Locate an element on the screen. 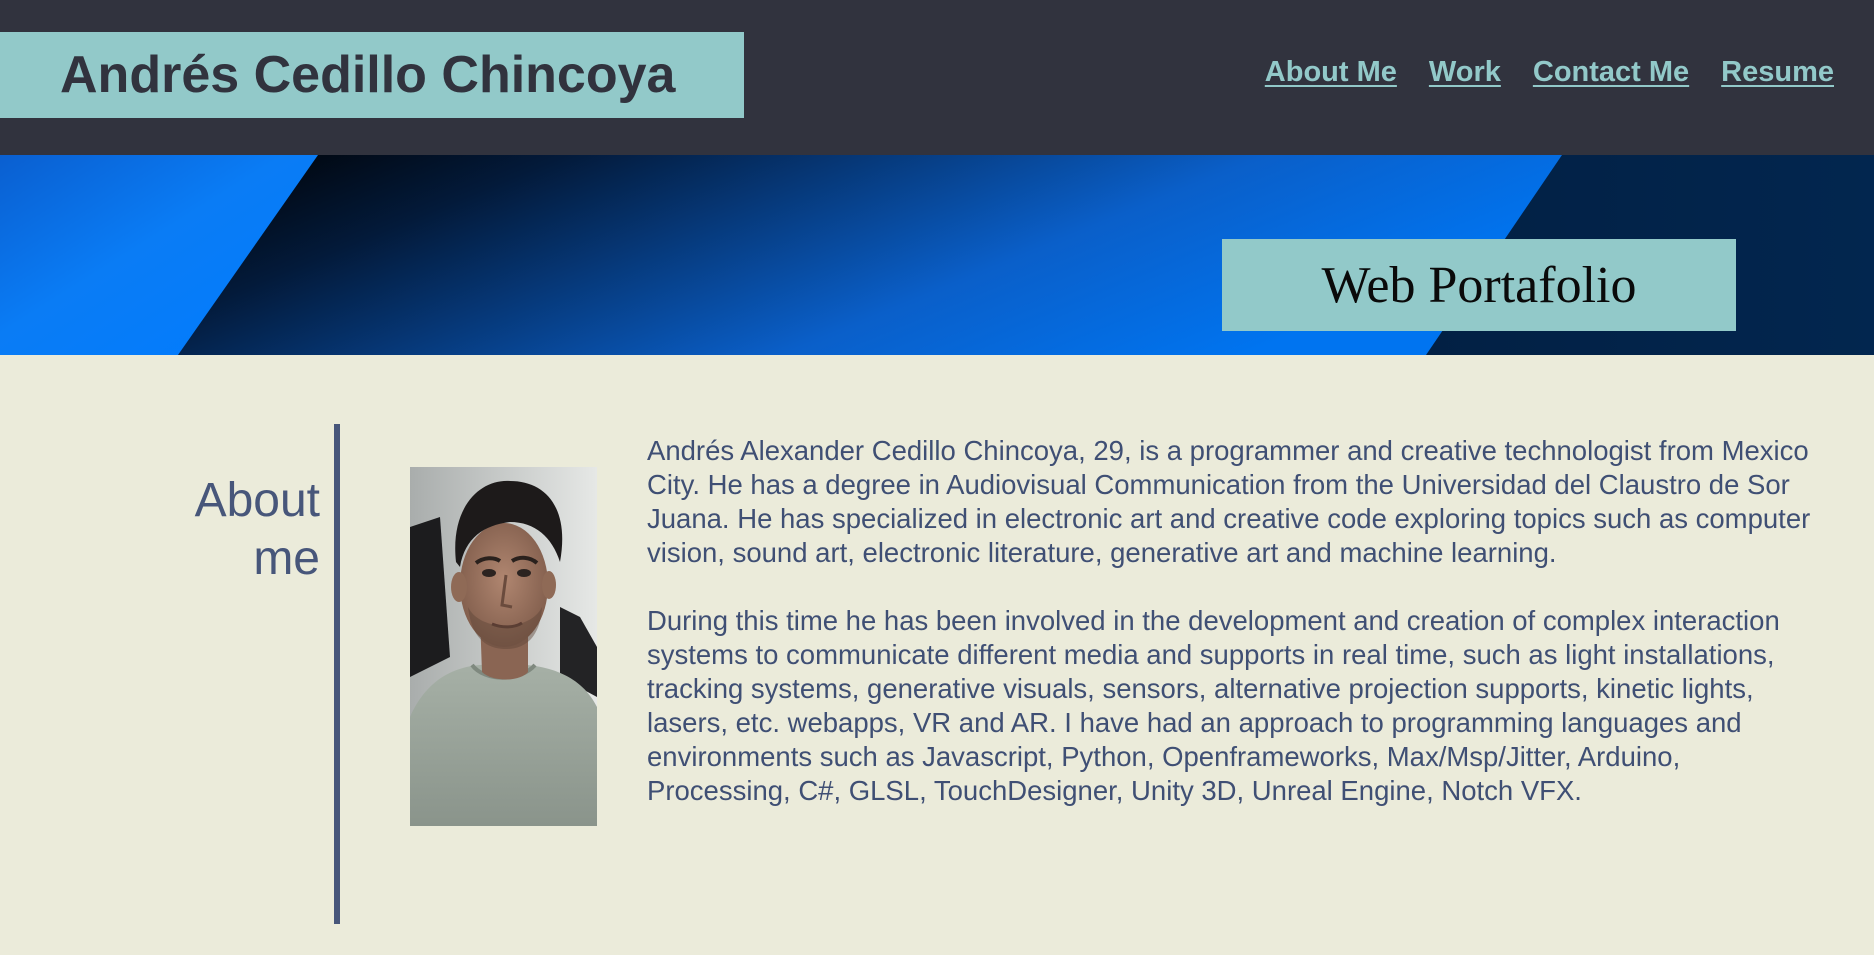  portfolio-badge: Web Portafolio is located at coordinates (1479, 285).